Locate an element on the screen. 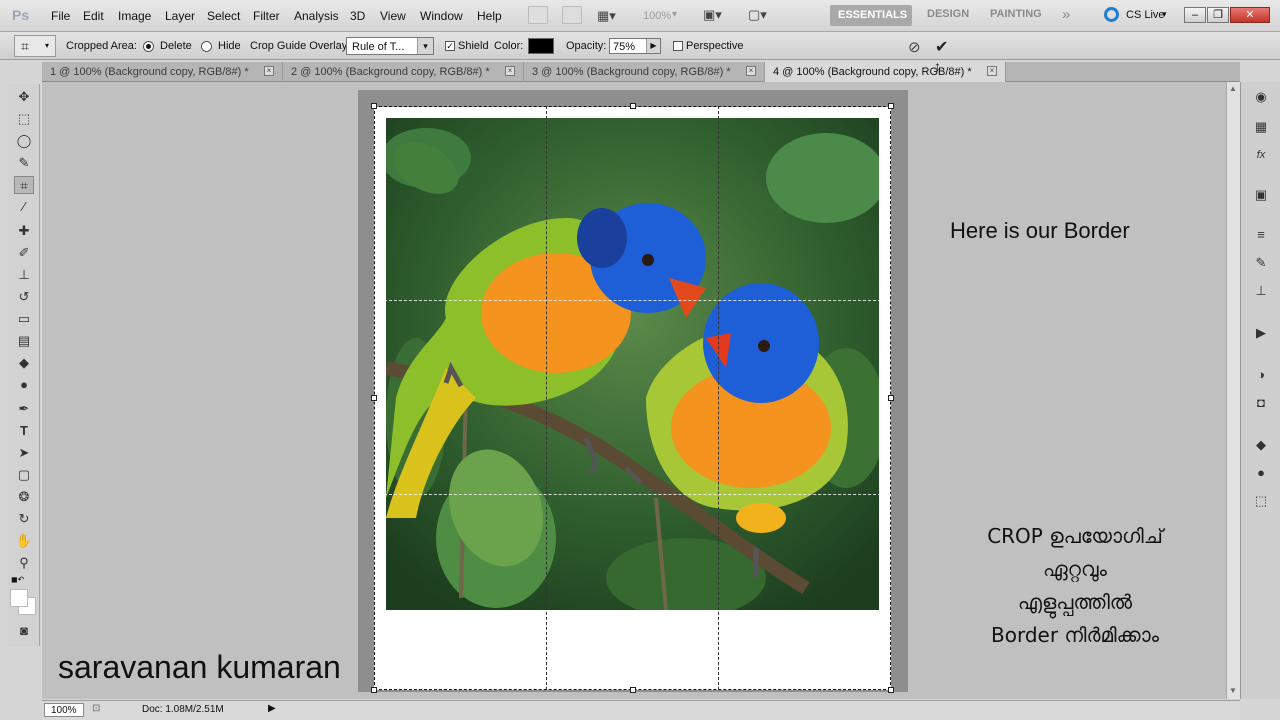  crop-handle-bottom is located at coordinates (633, 690).